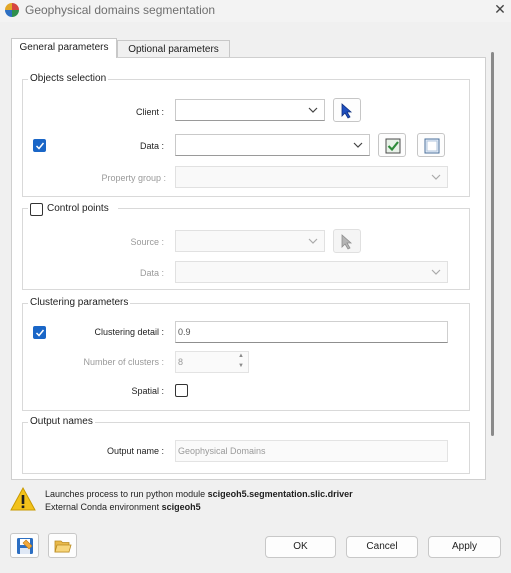  Describe the element at coordinates (280, 494) in the screenshot. I see `module-name: scigeoh5.segmentation.slic.driver` at that location.